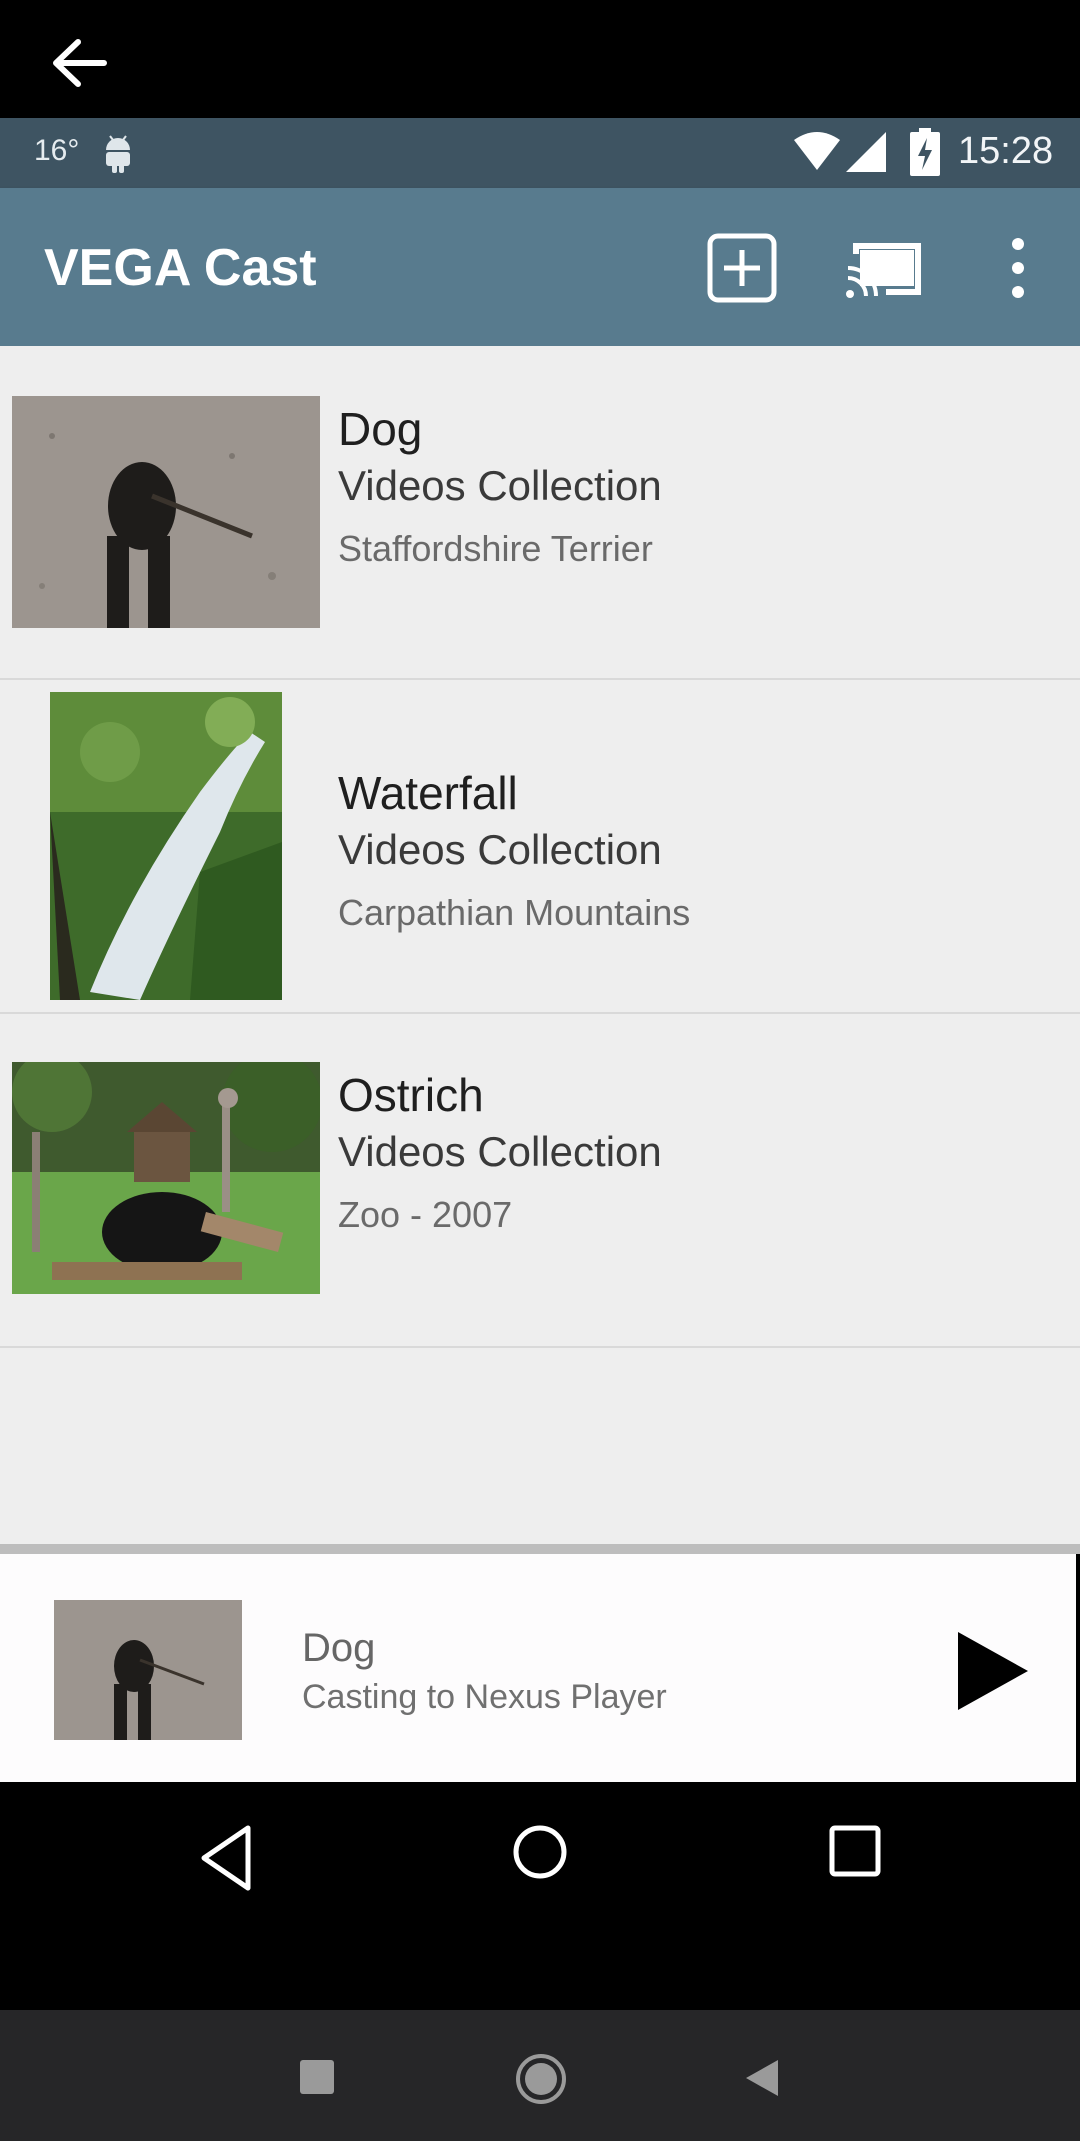 This screenshot has width=1080, height=2141. Describe the element at coordinates (1006, 151) in the screenshot. I see `clock-text: 15:28` at that location.